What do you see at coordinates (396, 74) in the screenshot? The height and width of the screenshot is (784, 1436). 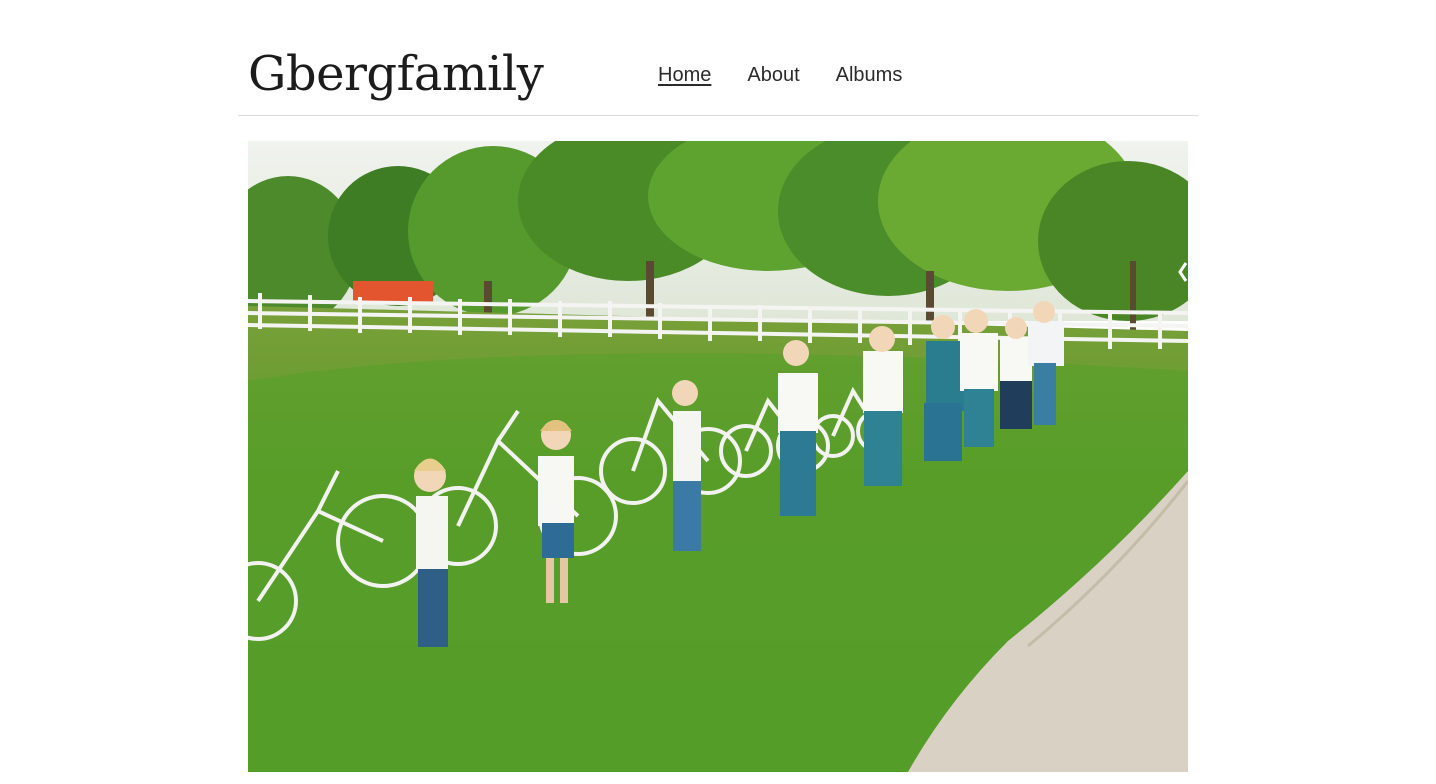 I see `site-title-link: Gbergfamily` at bounding box center [396, 74].